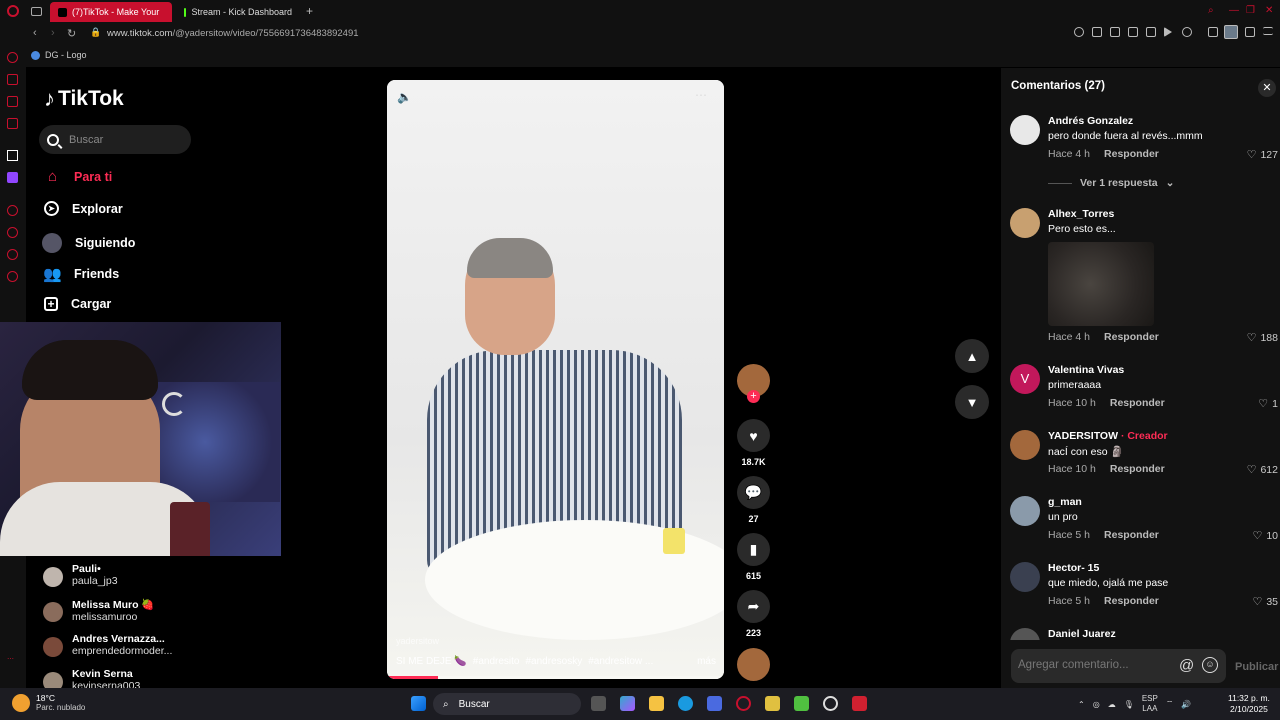 The width and height of the screenshot is (1280, 720). What do you see at coordinates (88, 243) in the screenshot?
I see `nav-siguiendo: Siguiendo` at bounding box center [88, 243].